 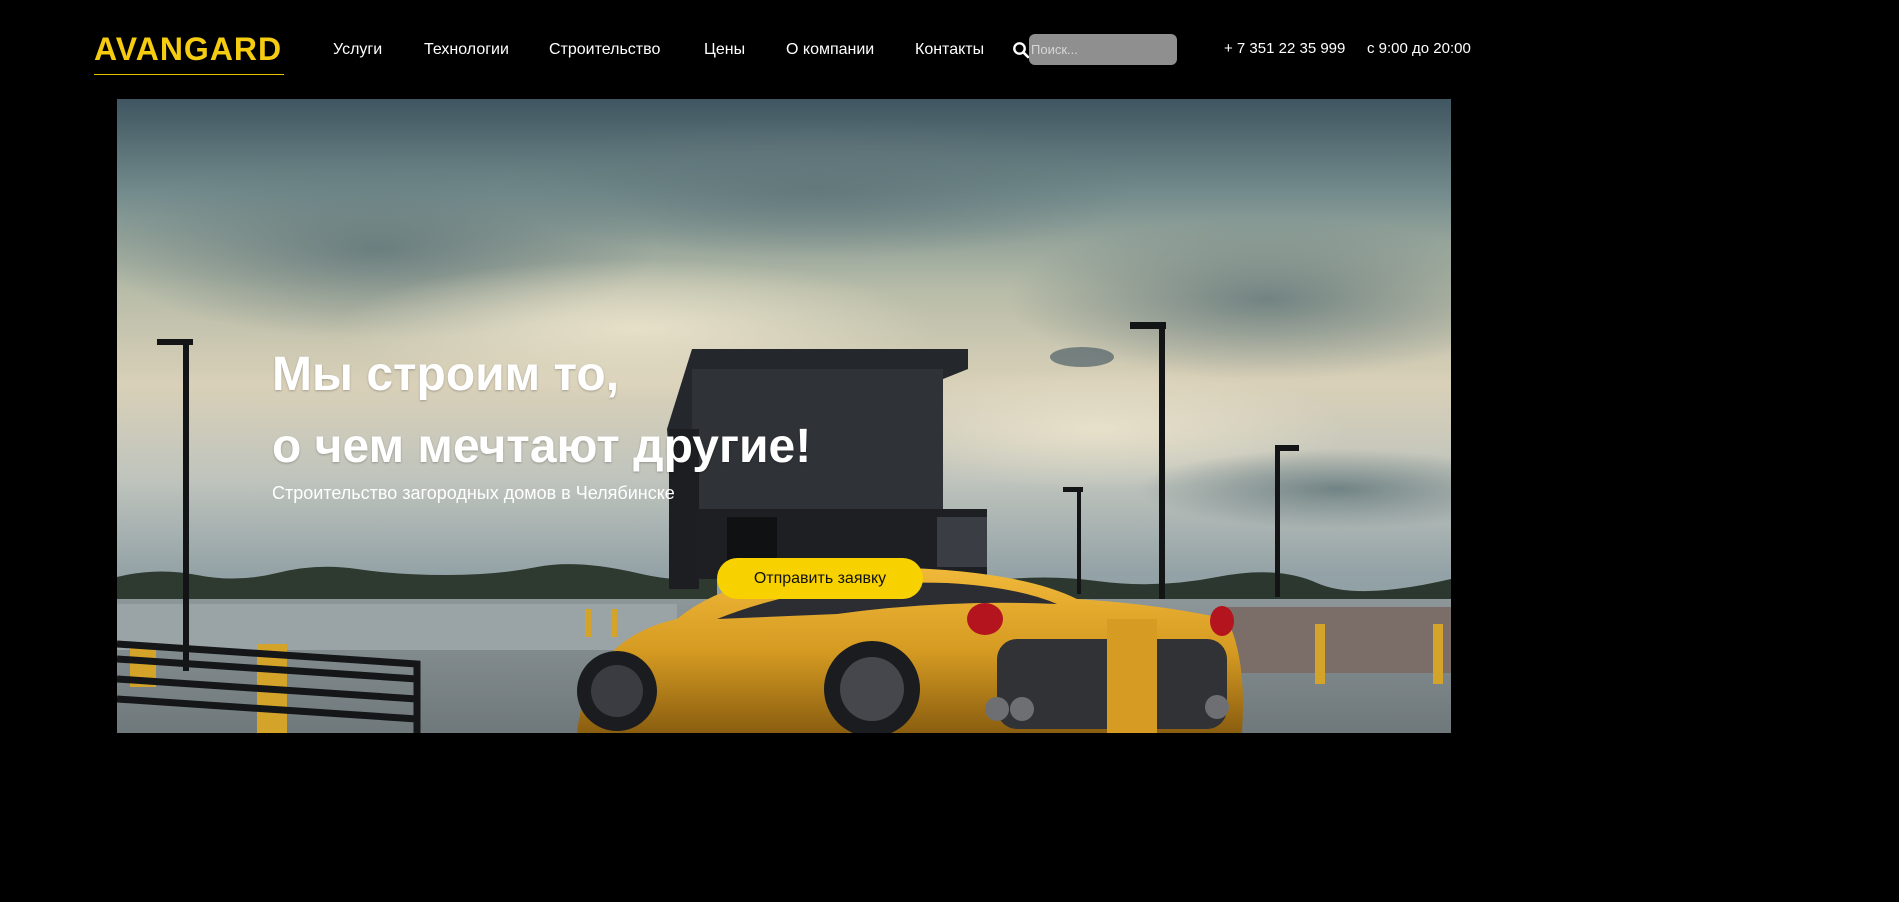 What do you see at coordinates (446, 374) in the screenshot?
I see `hero-title-line-1: Мы строим то,` at bounding box center [446, 374].